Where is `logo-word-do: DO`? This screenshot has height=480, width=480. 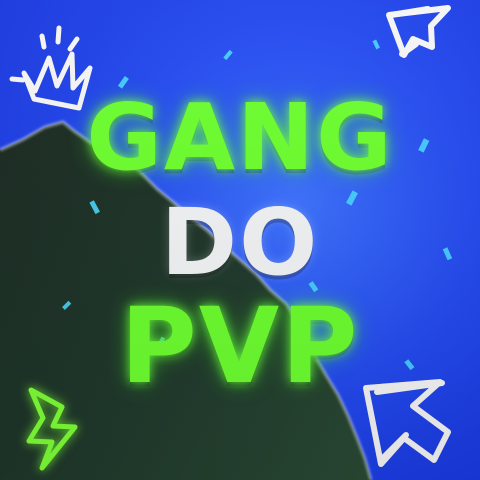
logo-word-do: DO is located at coordinates (240, 242).